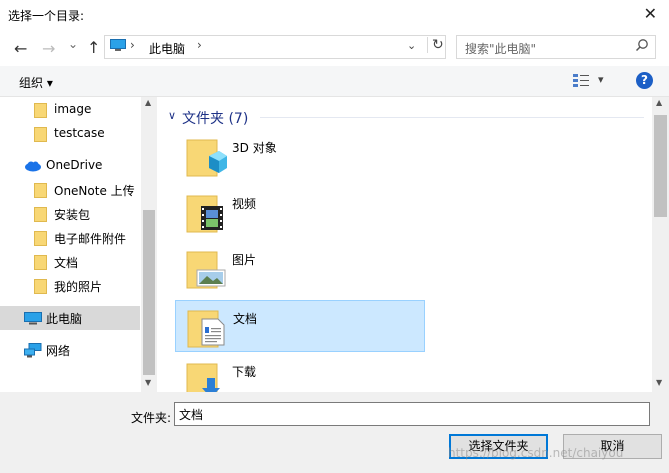  Describe the element at coordinates (151, 418) in the screenshot. I see `folder-field-label: 文件夹:` at that location.